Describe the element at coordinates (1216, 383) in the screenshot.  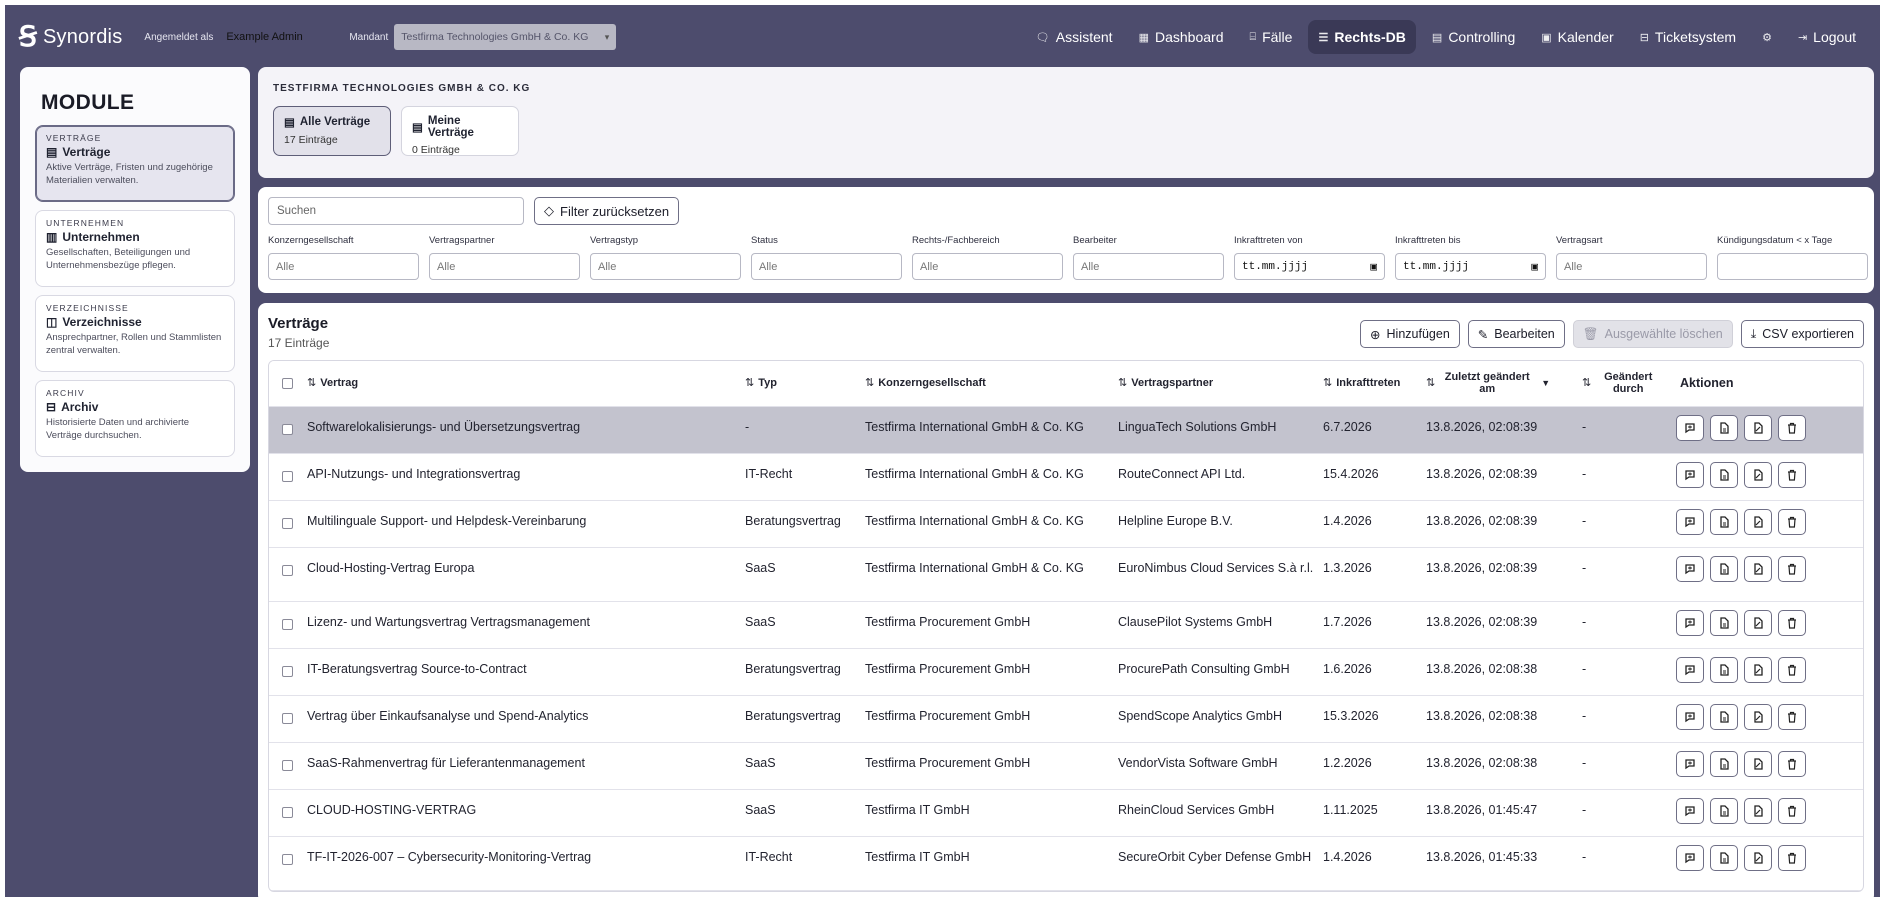
I see `column-vertragspartner: ⇅ Vertragspartner` at that location.